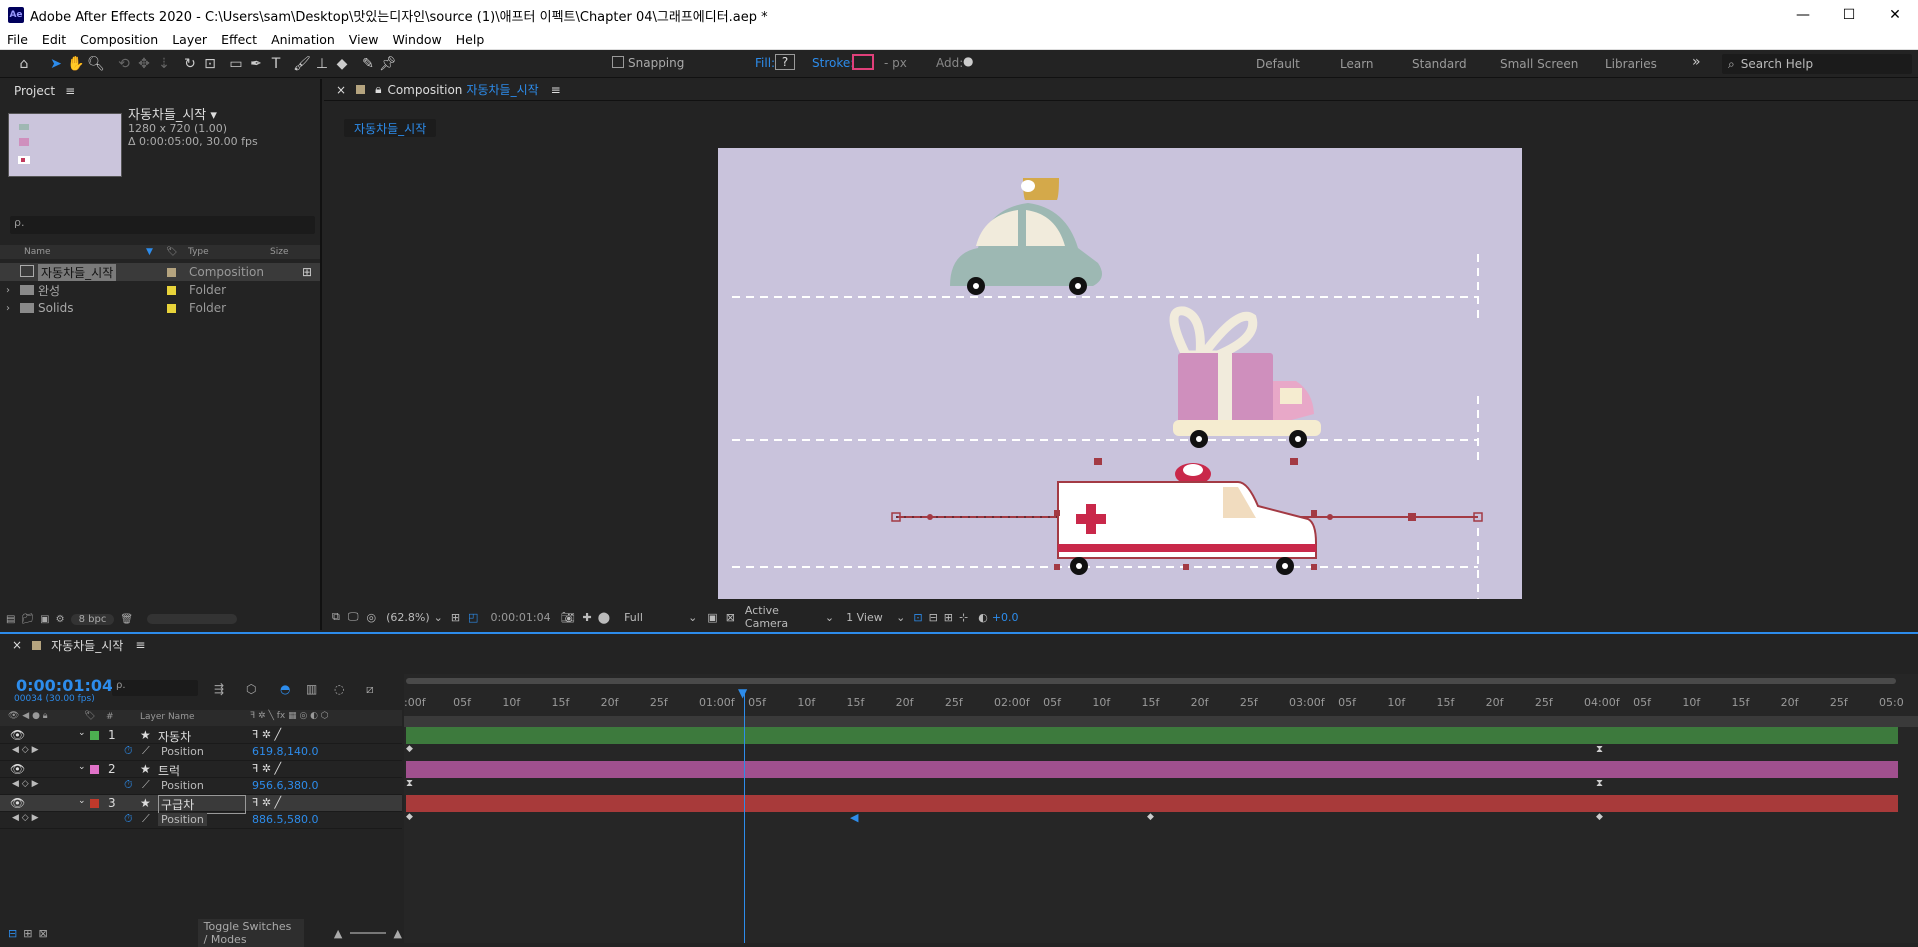  I want to click on camera-snapshot-icon: 📷︎, so click(568, 617).